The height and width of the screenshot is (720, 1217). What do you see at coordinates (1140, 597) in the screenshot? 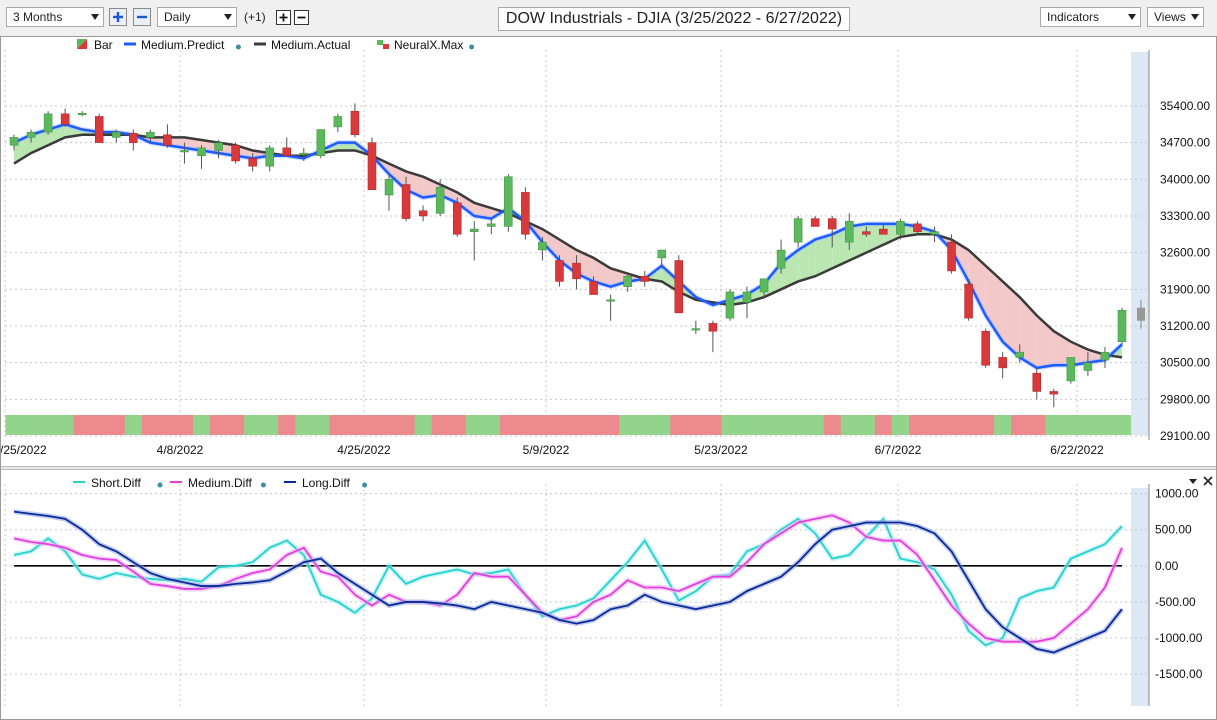
I see `projection-zone` at bounding box center [1140, 597].